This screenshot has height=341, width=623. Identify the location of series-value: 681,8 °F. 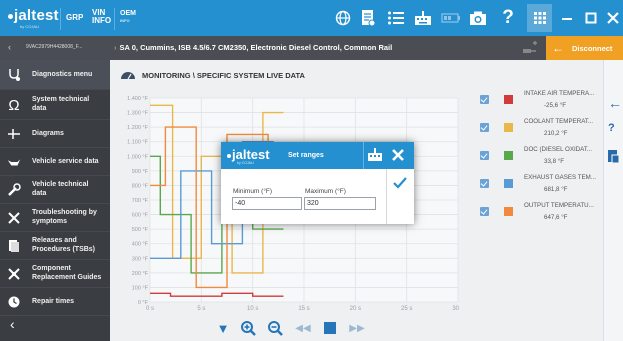
(556, 189).